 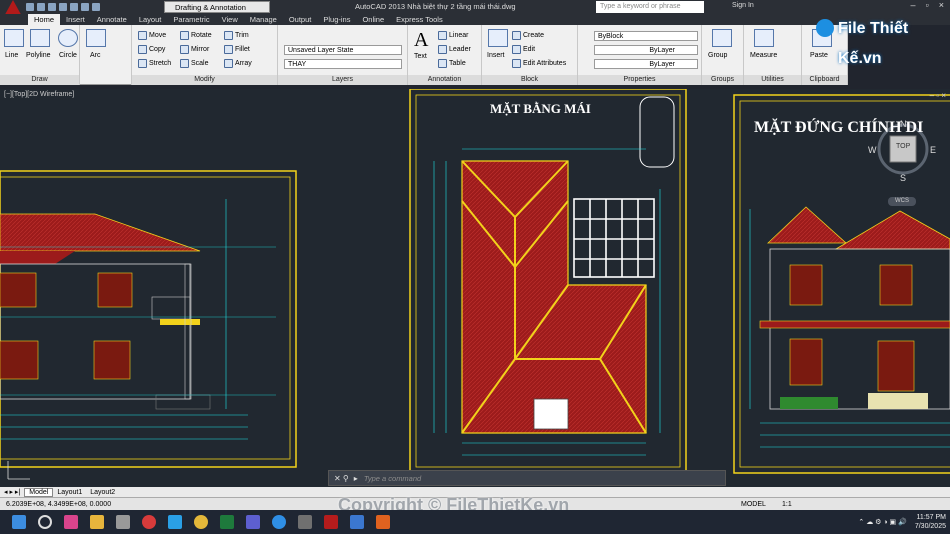 I want to click on tab-parametric: Parametric, so click(x=191, y=19).